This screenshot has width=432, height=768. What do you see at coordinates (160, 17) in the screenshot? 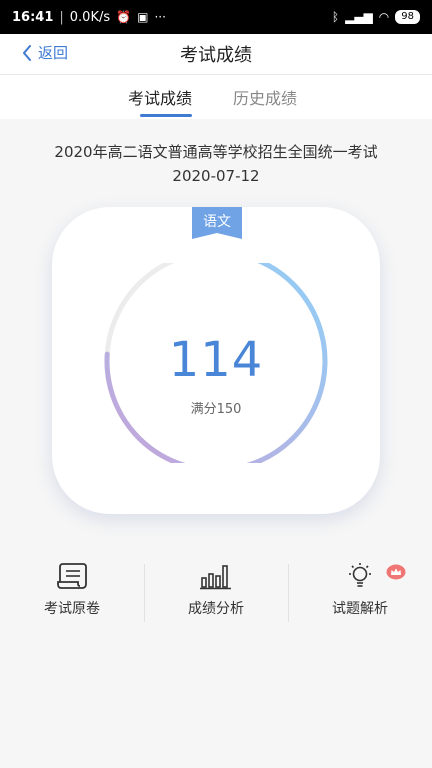
I see `more-dots-icon: ···` at bounding box center [160, 17].